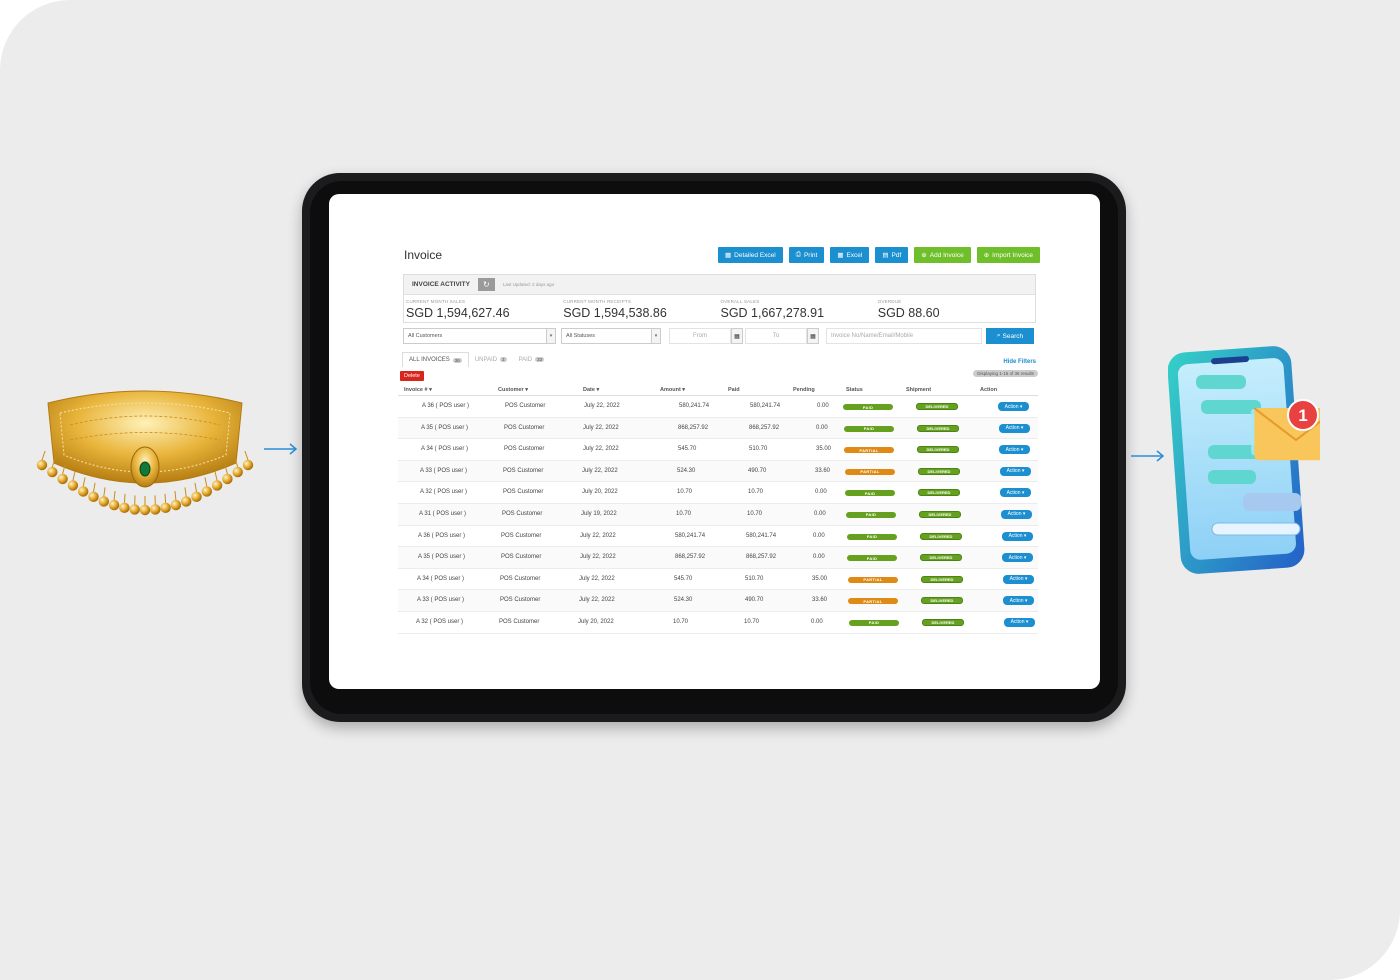 This screenshot has height=980, width=1400. Describe the element at coordinates (1019, 362) in the screenshot. I see `hide-filters-link: Hide Filters` at that location.